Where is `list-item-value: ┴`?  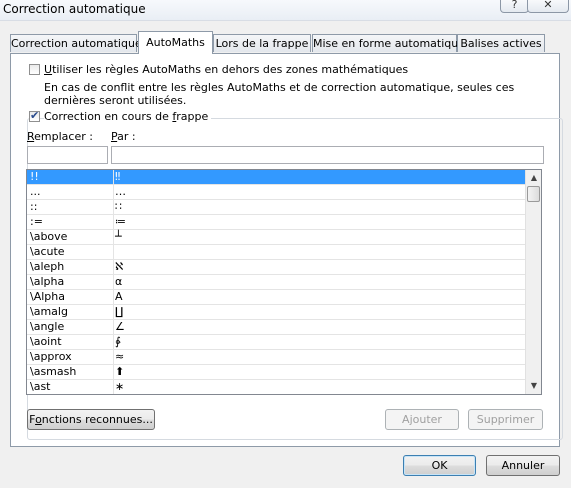
list-item-value: ┴ is located at coordinates (118, 236).